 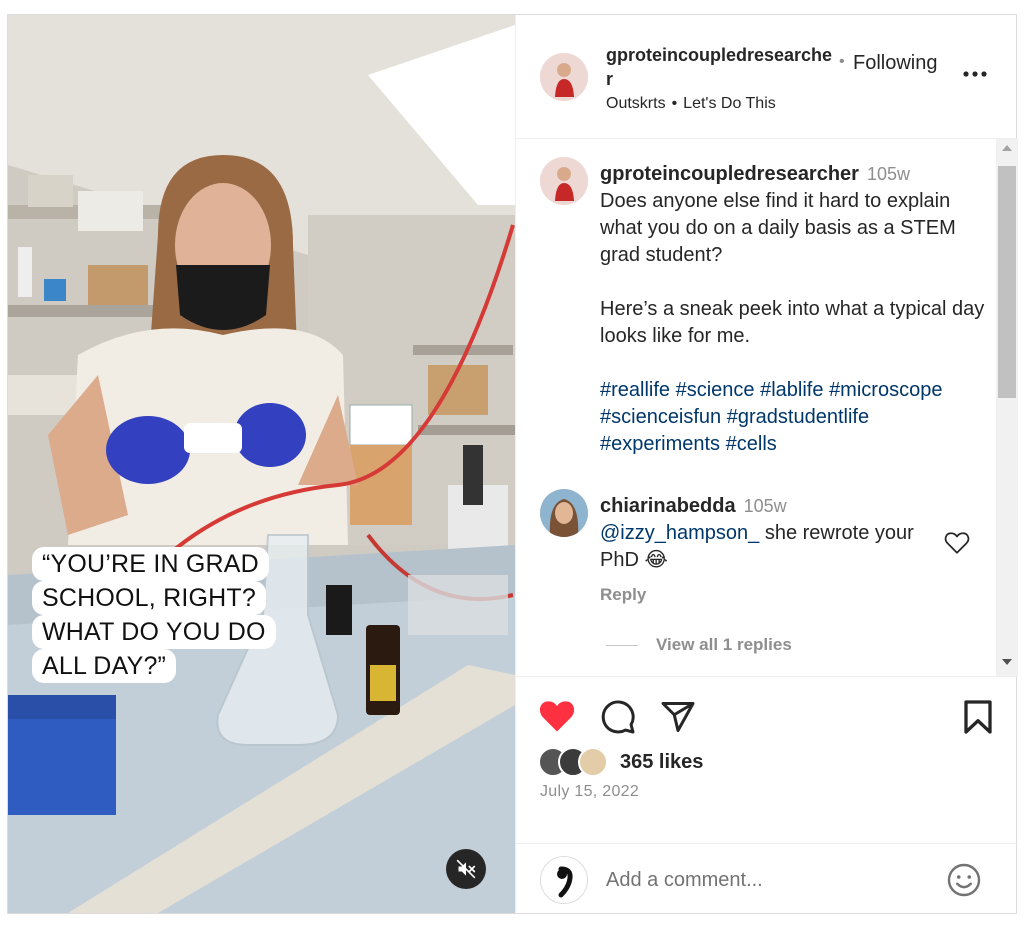 I want to click on caption-timestamp: 105w, so click(x=888, y=174).